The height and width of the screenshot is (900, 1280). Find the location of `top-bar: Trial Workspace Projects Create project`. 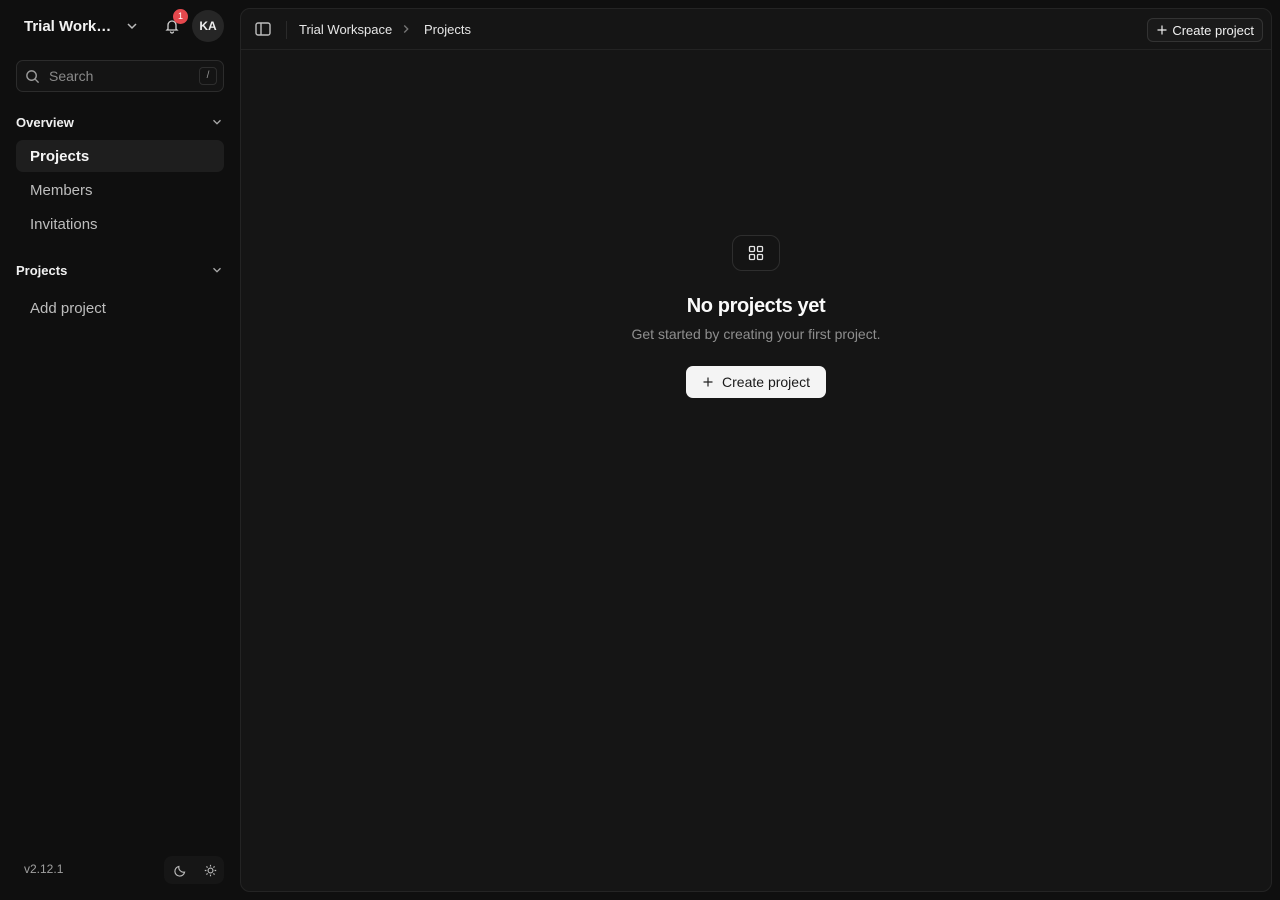

top-bar: Trial Workspace Projects Create project is located at coordinates (756, 29).